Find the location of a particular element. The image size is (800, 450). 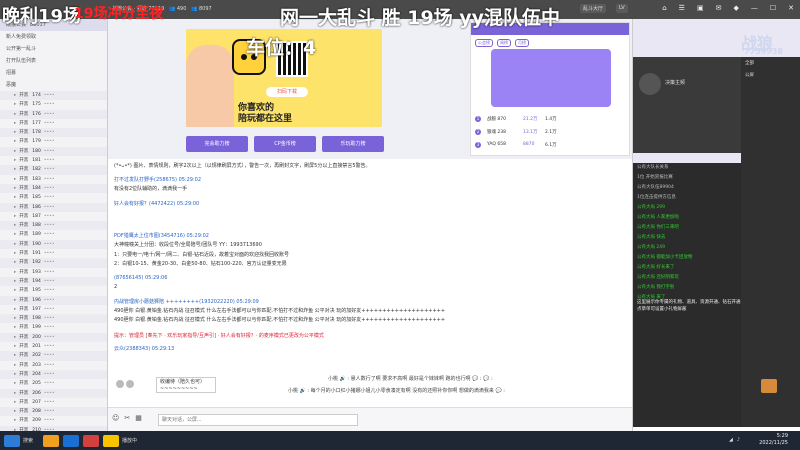

mail-icon: ✉ is located at coordinates (719, 8).